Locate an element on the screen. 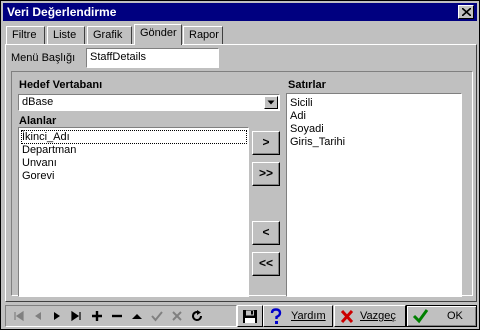  add-all-fields-button: >> is located at coordinates (266, 174).